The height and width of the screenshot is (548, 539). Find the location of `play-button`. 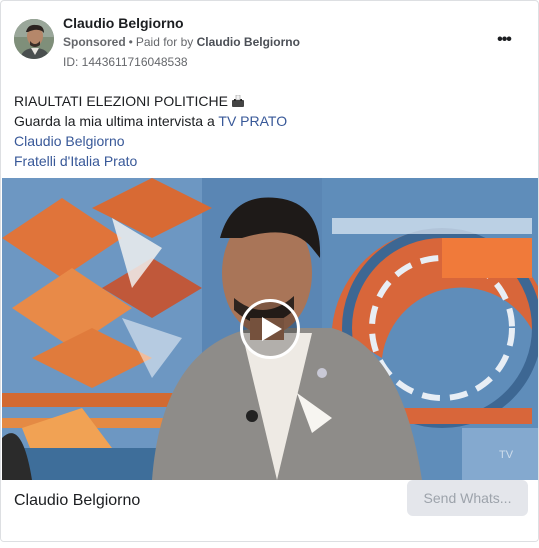

play-button is located at coordinates (270, 329).